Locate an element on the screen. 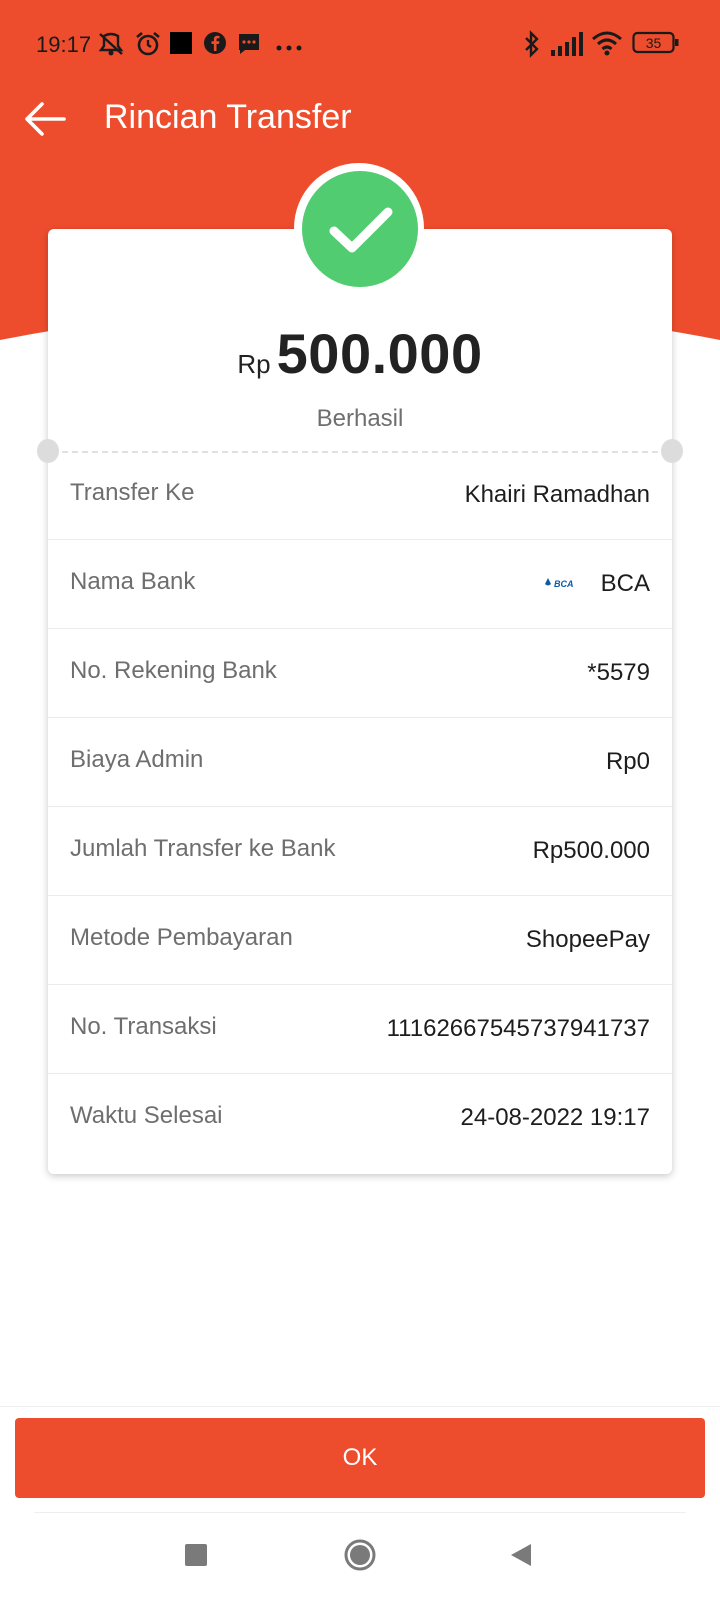  success-check-icon is located at coordinates (360, 229).